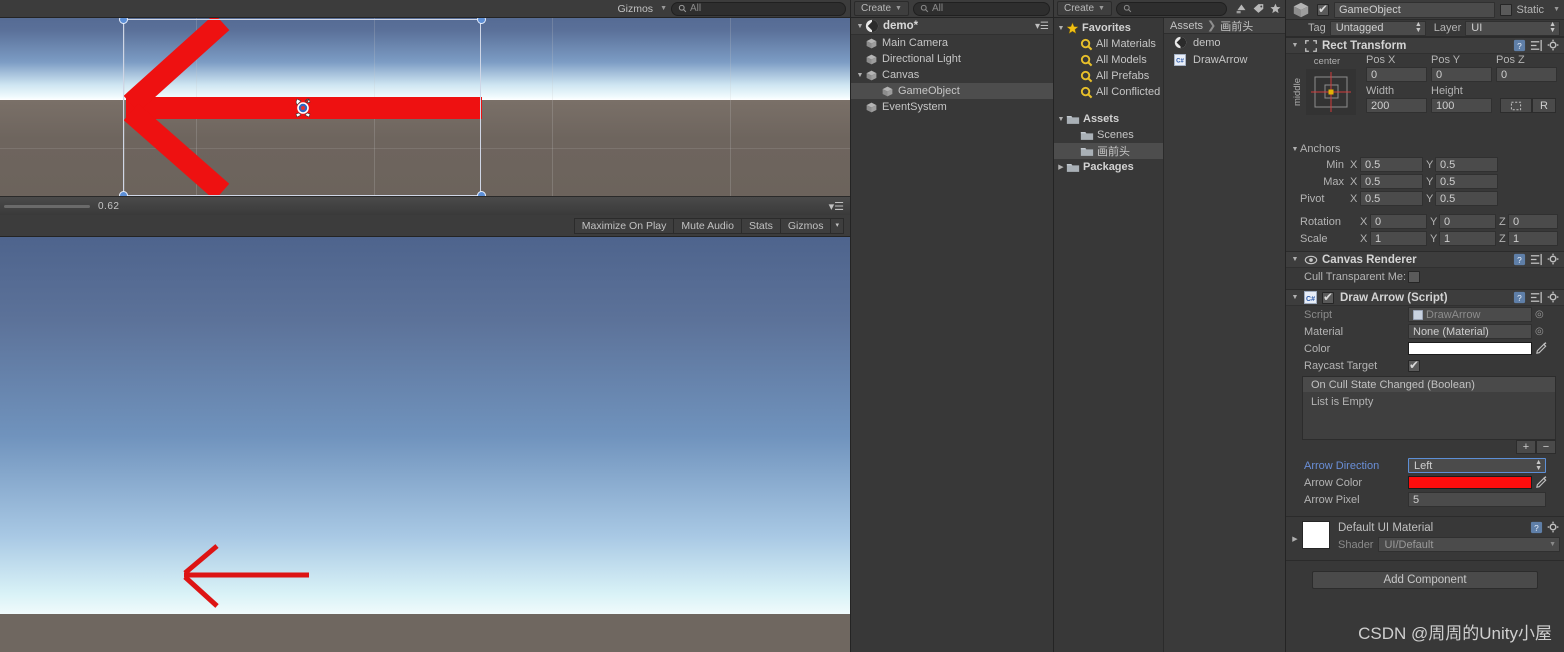 This screenshot has height=652, width=1564. Describe the element at coordinates (1396, 105) in the screenshot. I see `width-field: 200` at that location.